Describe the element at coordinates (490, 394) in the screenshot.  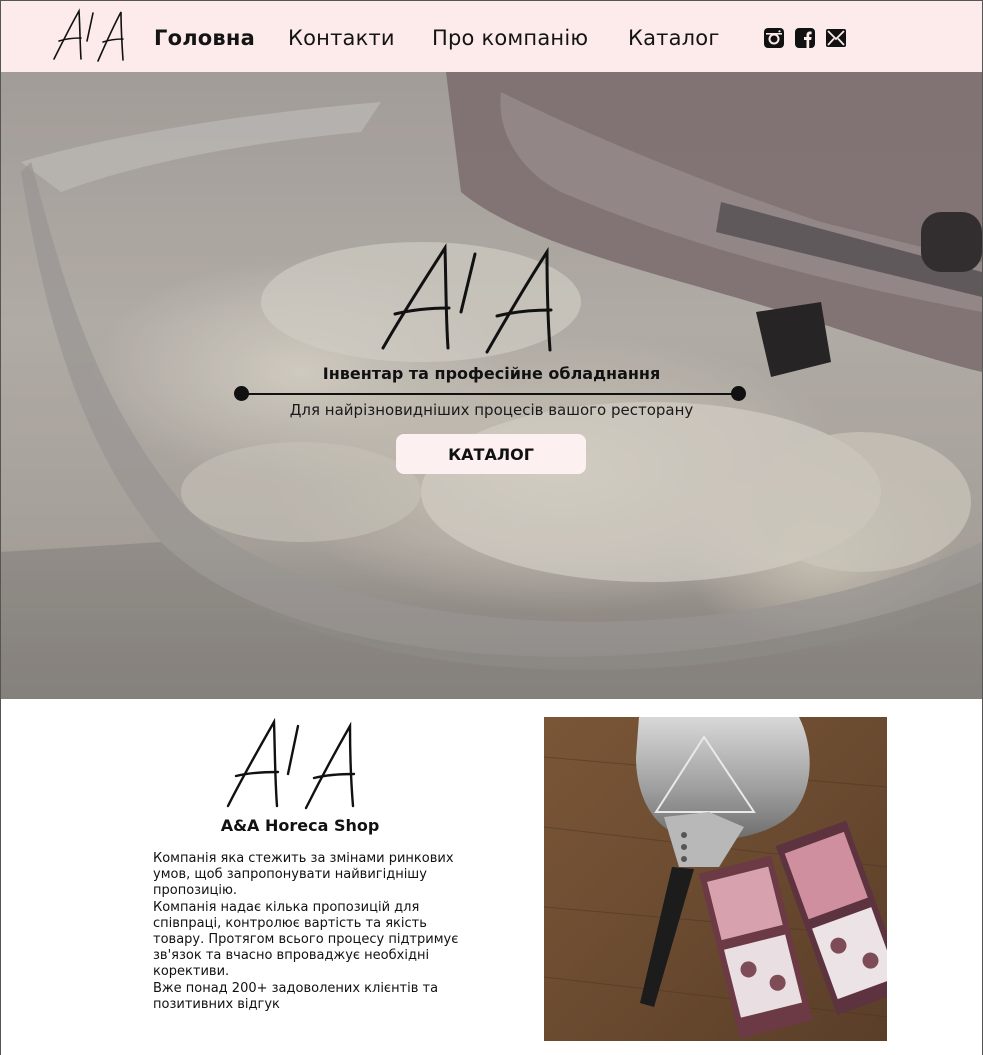
I see `hero-divider` at that location.